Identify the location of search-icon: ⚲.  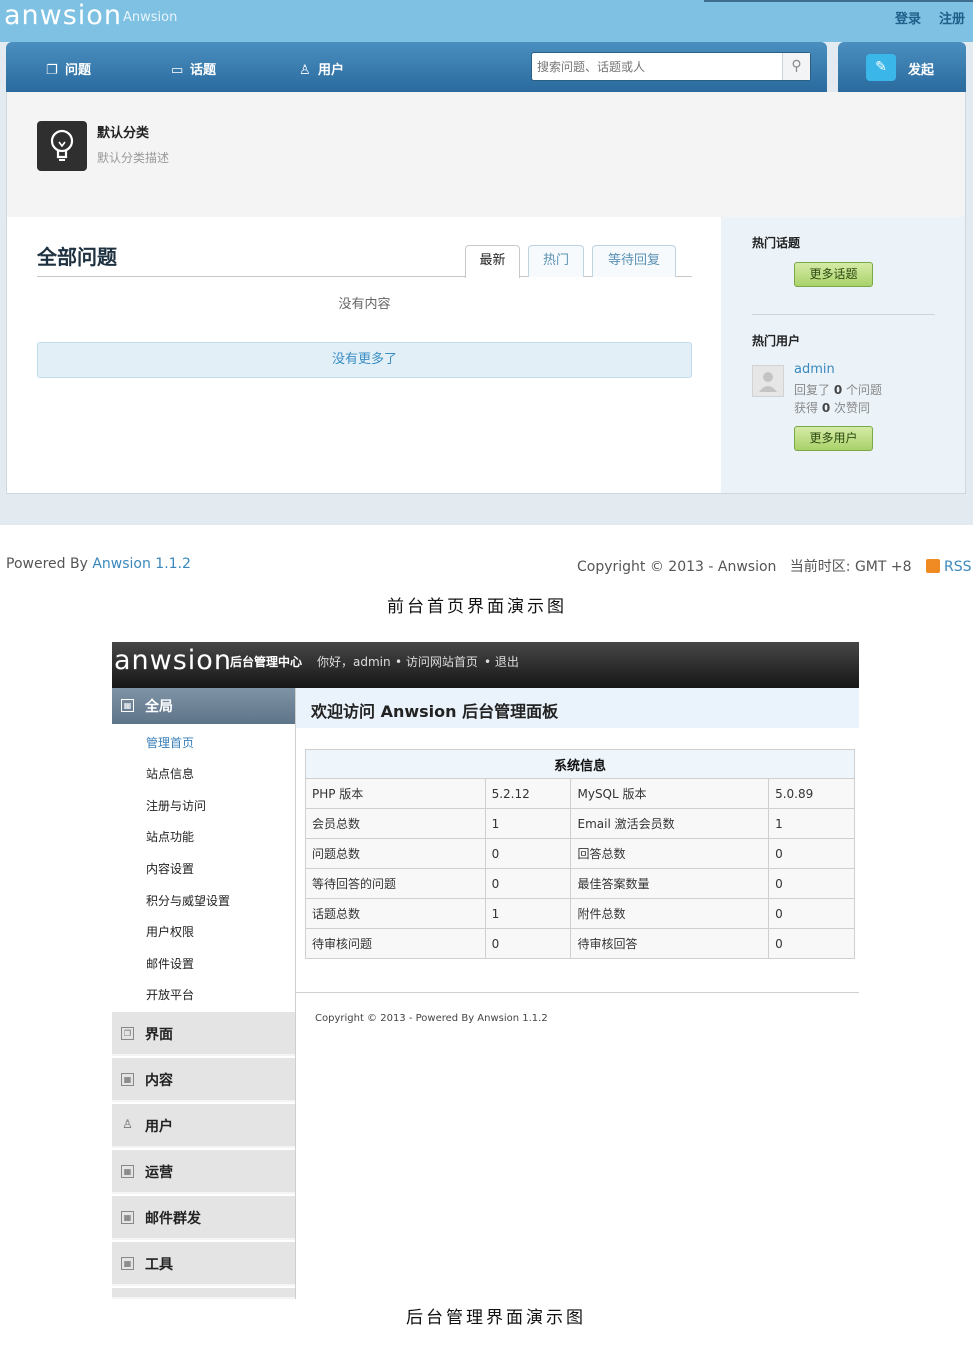
(796, 66).